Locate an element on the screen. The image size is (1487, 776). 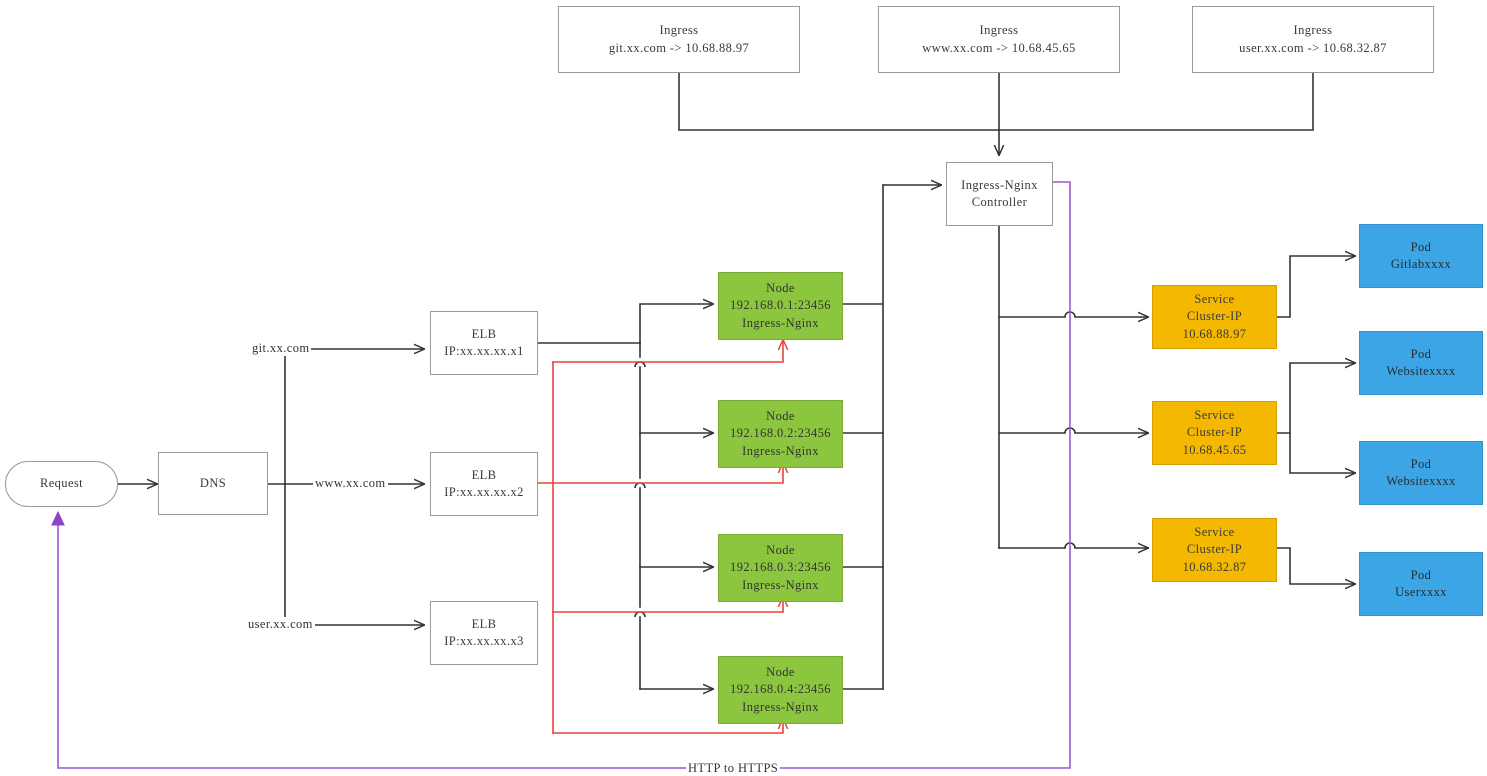
k8s-node-3: Node 192.168.0.3:23456 Ingress-Nginx is located at coordinates (780, 568).